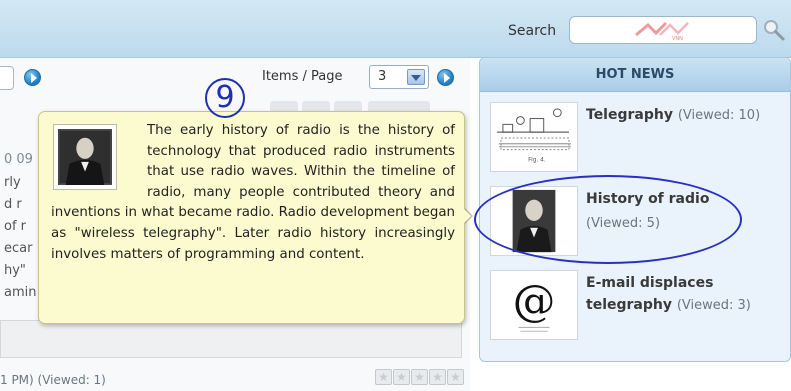  What do you see at coordinates (13, 204) in the screenshot?
I see `article-text-fragment: d r` at bounding box center [13, 204].